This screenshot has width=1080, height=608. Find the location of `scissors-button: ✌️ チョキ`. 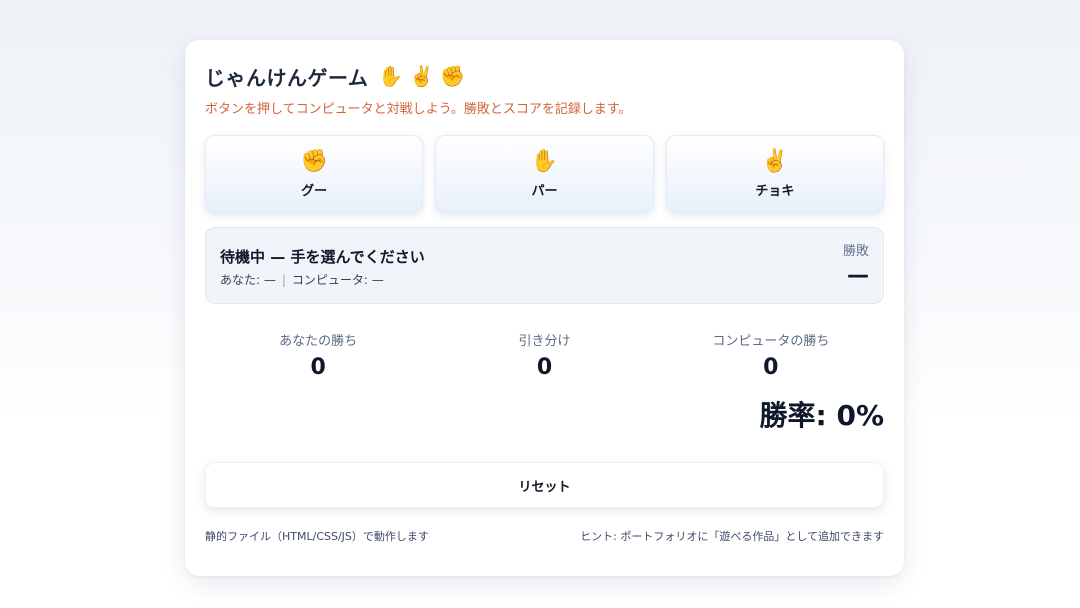

scissors-button: ✌️ チョキ is located at coordinates (774, 174).